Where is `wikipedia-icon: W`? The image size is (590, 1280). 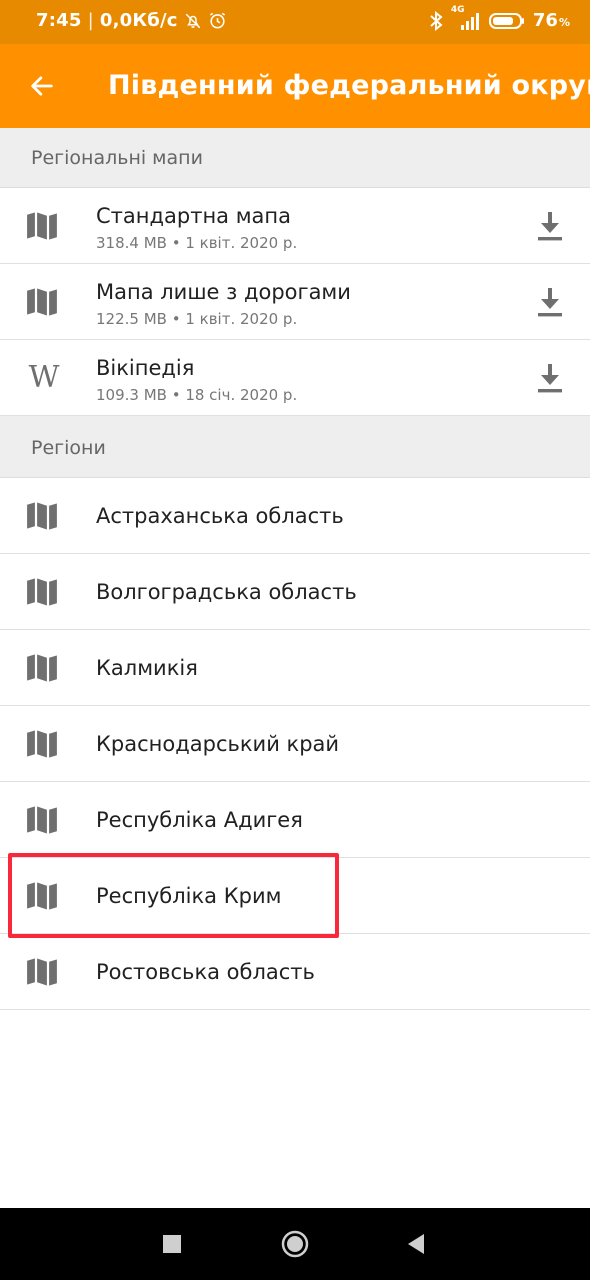 wikipedia-icon: W is located at coordinates (42, 378).